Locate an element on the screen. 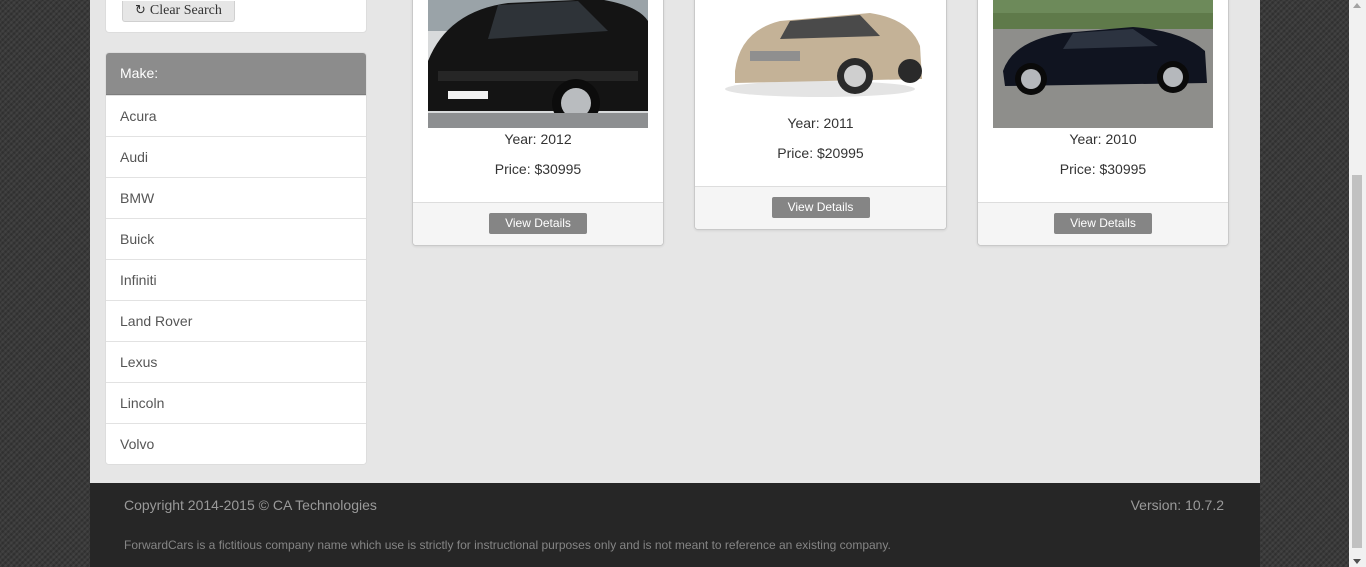  car-year: Year: 2011 is located at coordinates (820, 123).